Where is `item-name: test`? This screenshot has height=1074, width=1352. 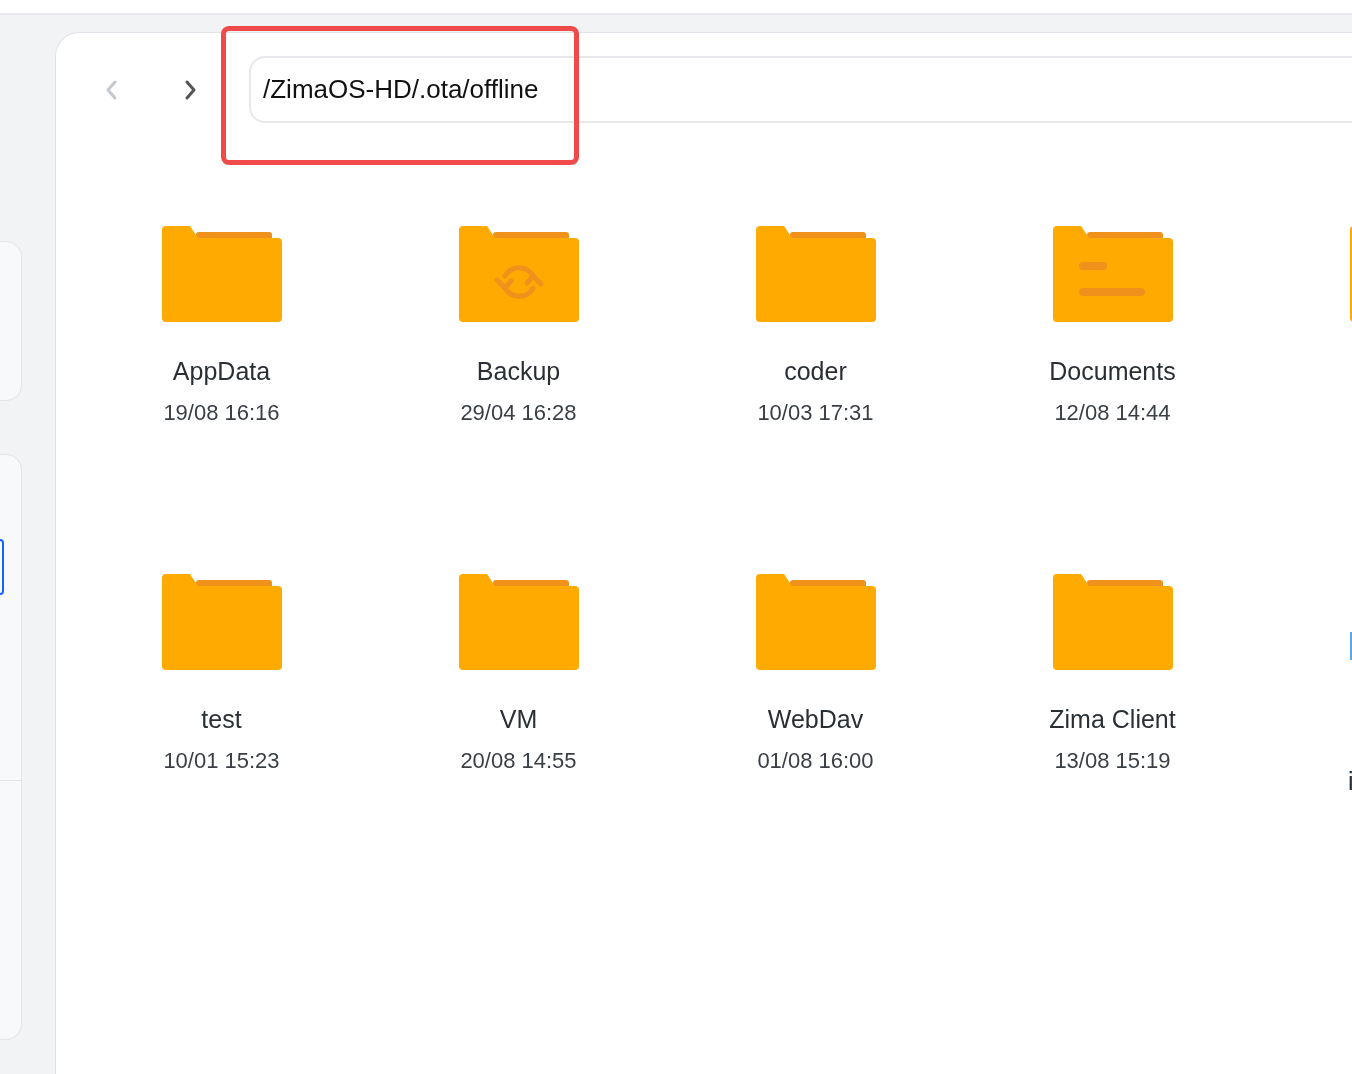
item-name: test is located at coordinates (221, 719).